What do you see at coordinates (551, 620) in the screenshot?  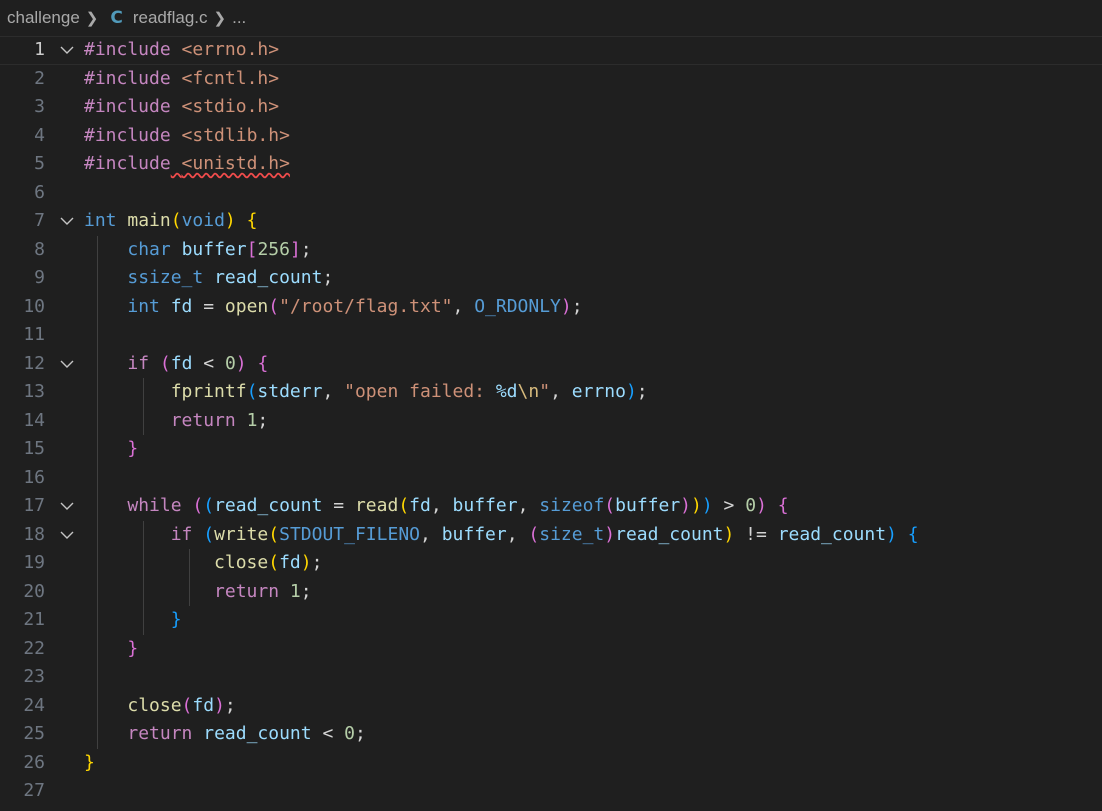 I see `code-line: 21 }` at bounding box center [551, 620].